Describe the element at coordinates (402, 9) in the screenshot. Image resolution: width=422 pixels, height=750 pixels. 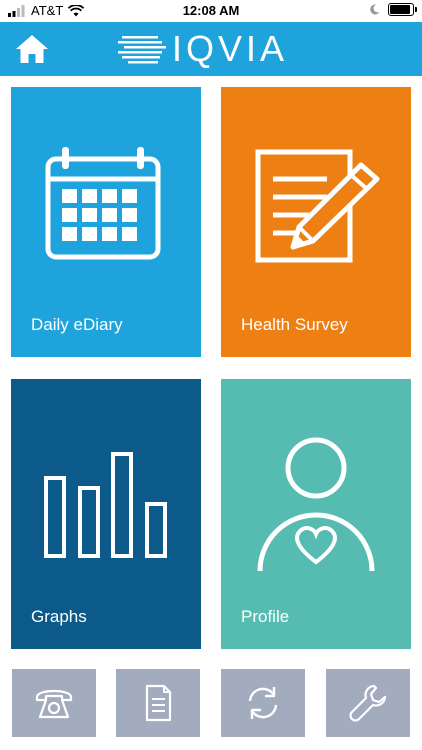
I see `battery-icon` at that location.